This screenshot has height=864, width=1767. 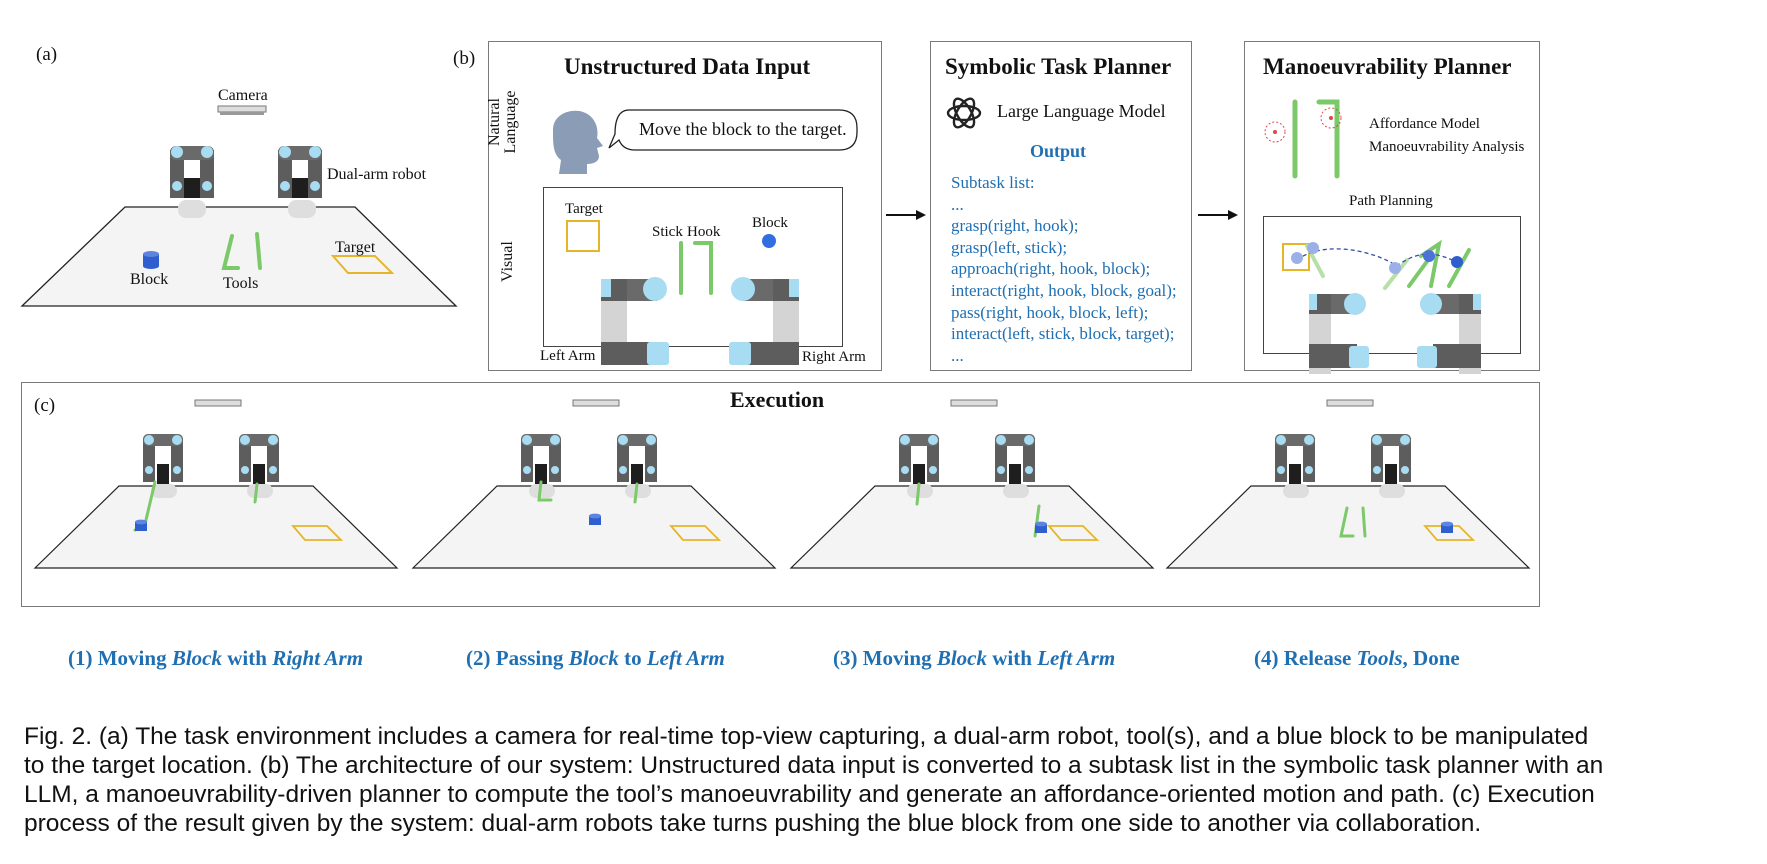 I want to click on panel-b-tag: (b), so click(x=464, y=58).